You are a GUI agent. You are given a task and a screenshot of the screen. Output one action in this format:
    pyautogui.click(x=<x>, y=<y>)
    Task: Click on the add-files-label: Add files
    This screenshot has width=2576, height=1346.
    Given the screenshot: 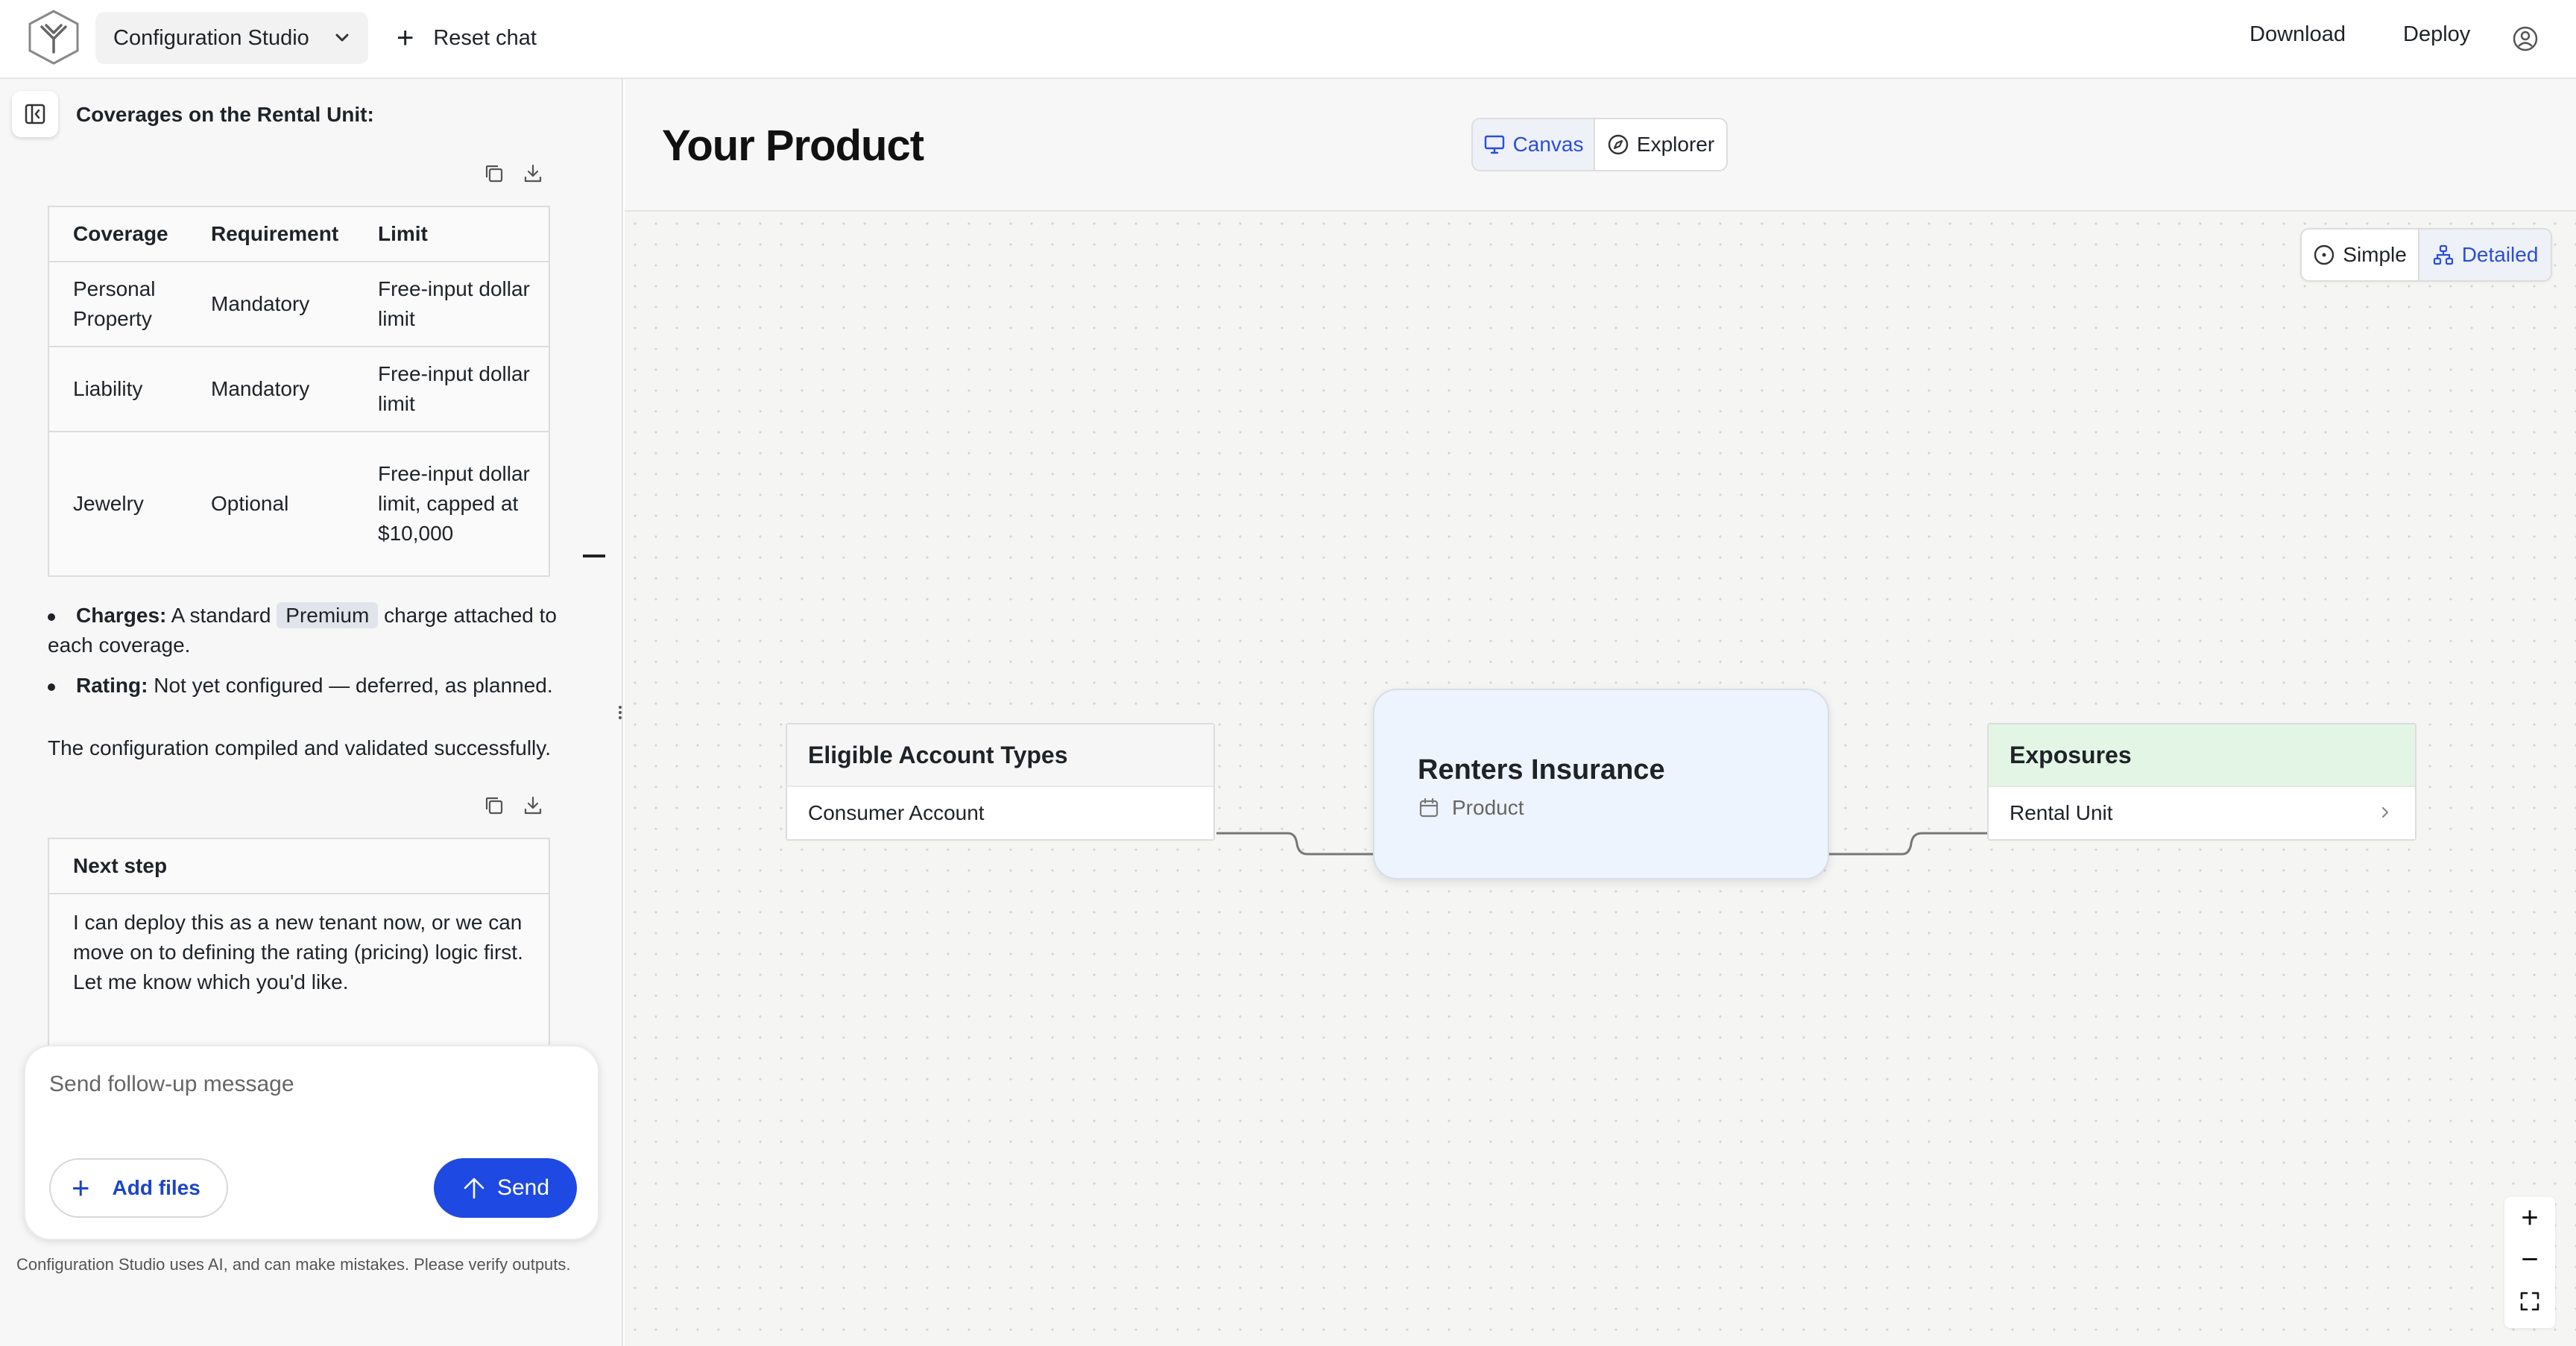 What is the action you would take?
    pyautogui.click(x=156, y=1187)
    